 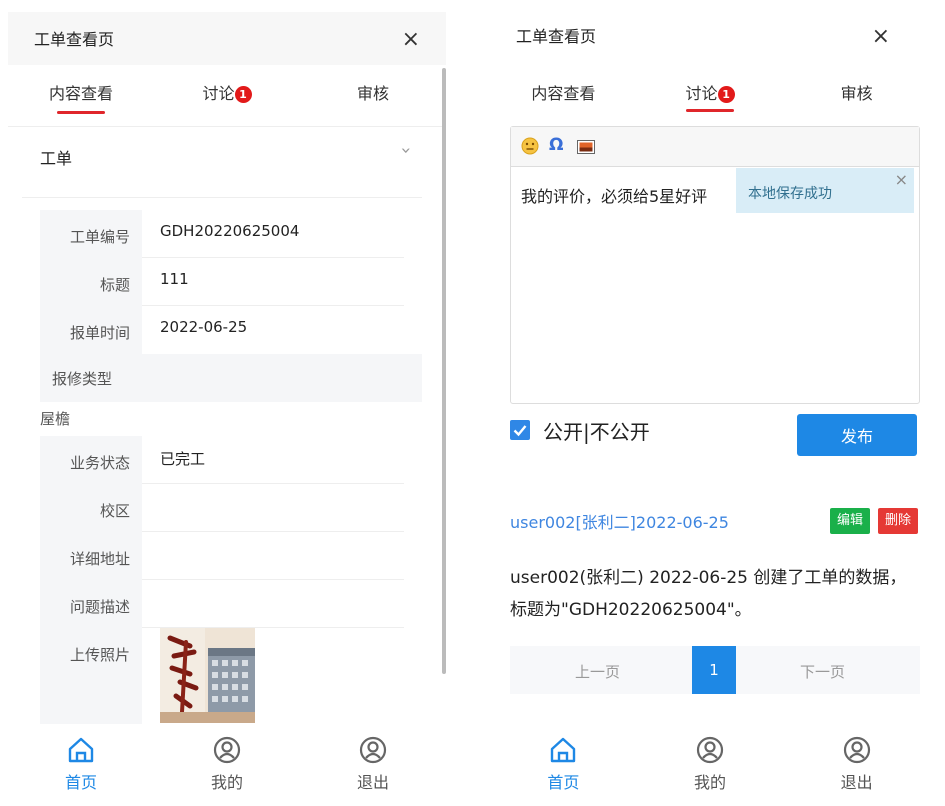 What do you see at coordinates (597, 671) in the screenshot?
I see `prev-page-button: 上一页` at bounding box center [597, 671].